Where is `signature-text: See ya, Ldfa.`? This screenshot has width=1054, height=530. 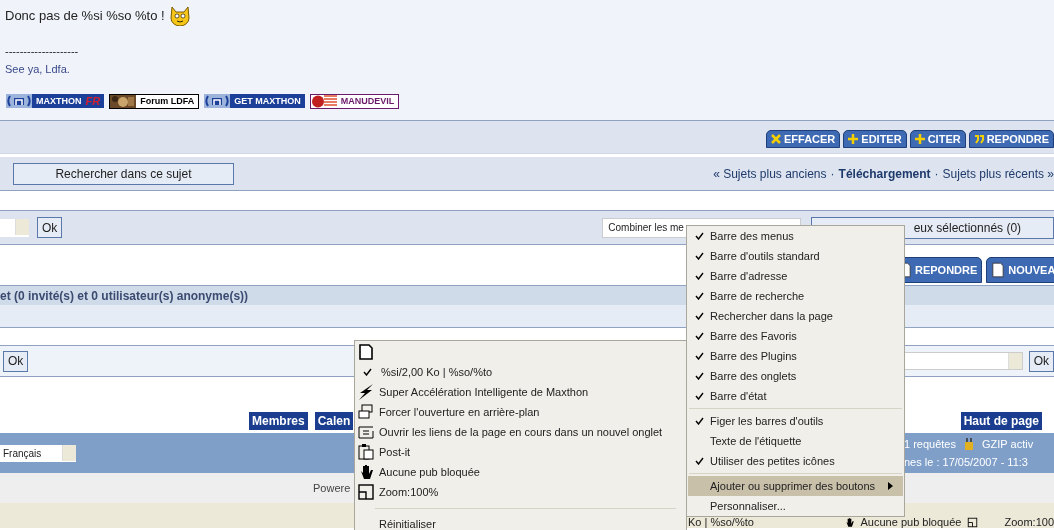 signature-text: See ya, Ldfa. is located at coordinates (38, 69).